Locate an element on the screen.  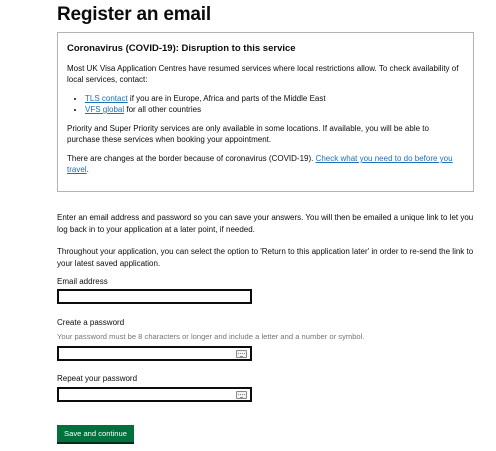
repeat-password-field is located at coordinates (154, 399).